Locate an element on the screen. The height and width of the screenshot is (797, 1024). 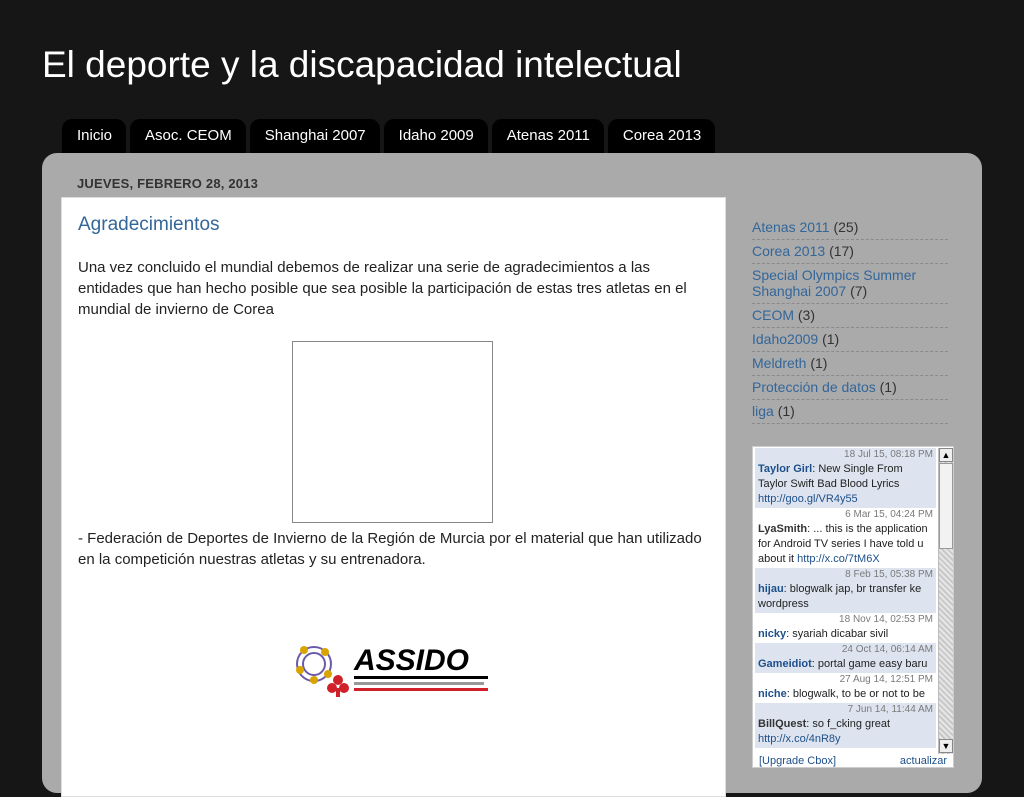
refresh-link: actualizar is located at coordinates (923, 760).